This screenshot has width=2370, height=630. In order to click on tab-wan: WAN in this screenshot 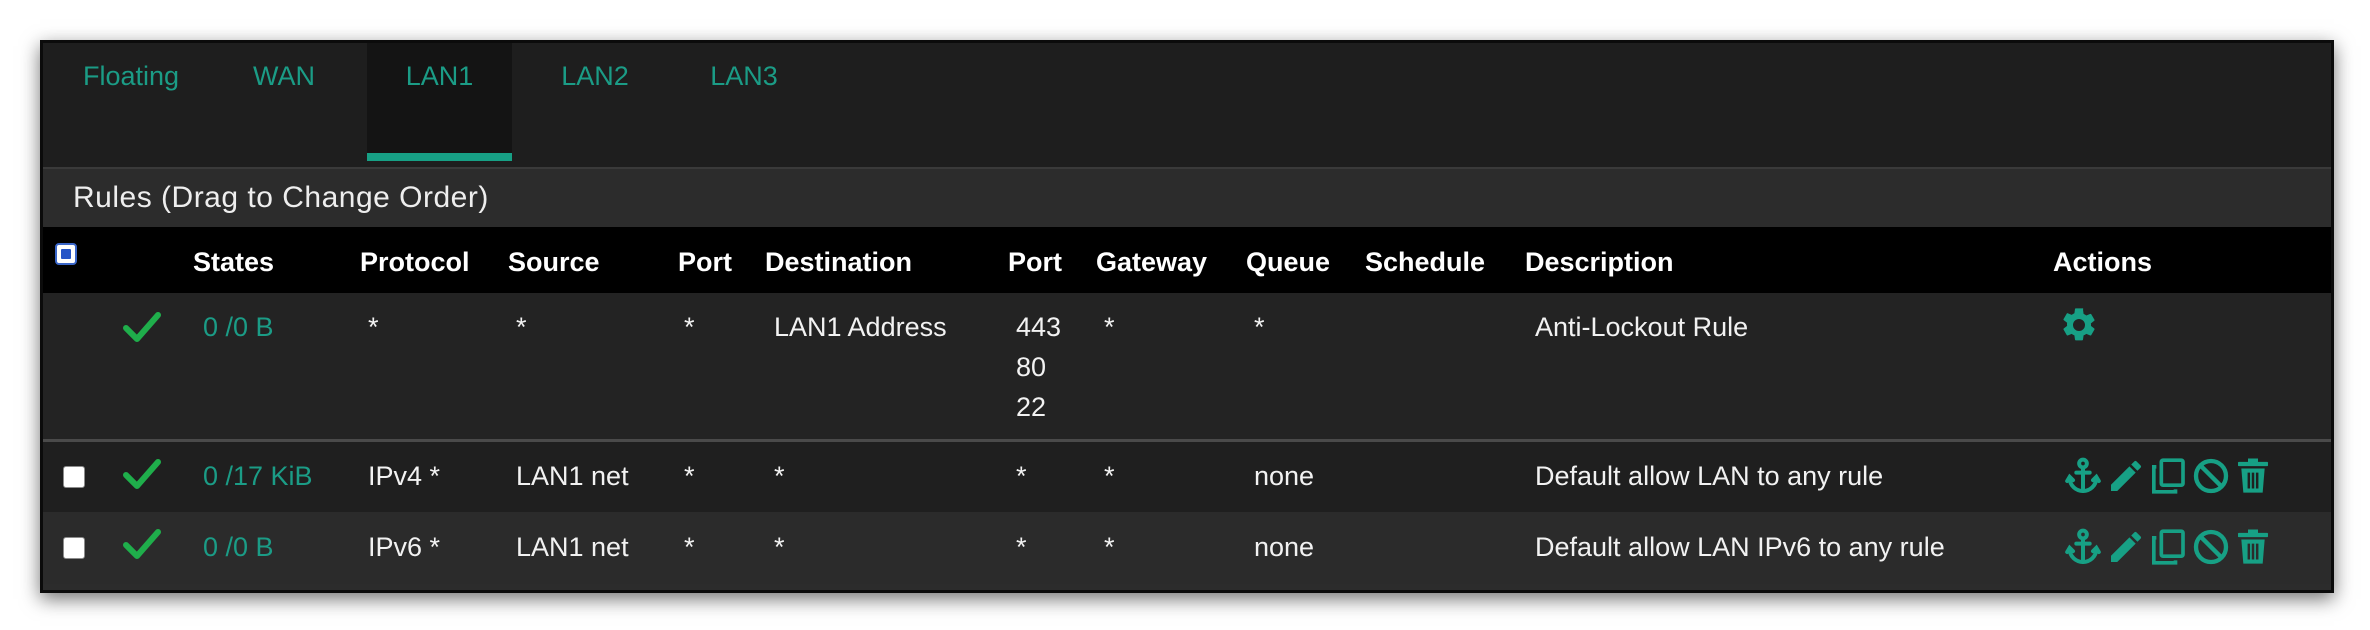, I will do `click(284, 102)`.